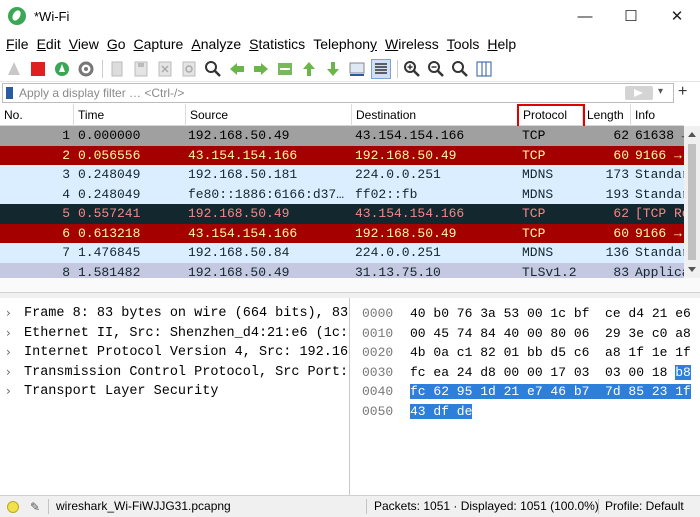 Image resolution: width=700 pixels, height=517 pixels. What do you see at coordinates (141, 69) in the screenshot?
I see `save-file-button` at bounding box center [141, 69].